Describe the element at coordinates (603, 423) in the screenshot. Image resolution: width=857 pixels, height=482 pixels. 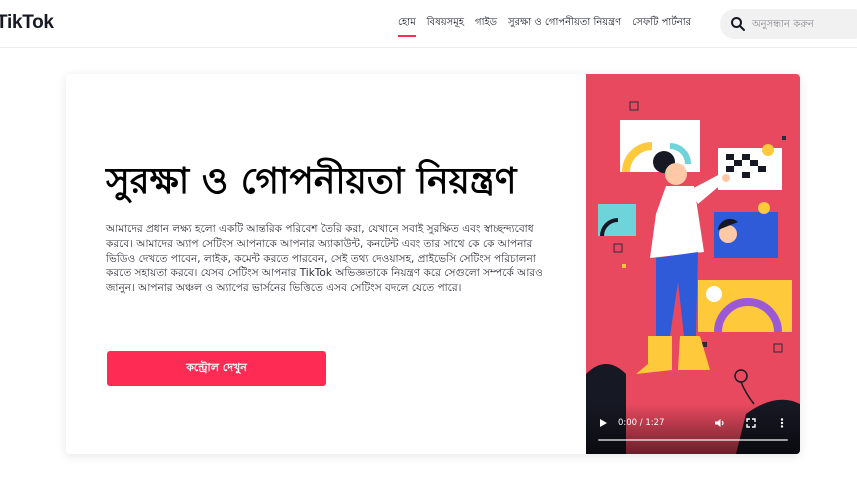
I see `play-icon` at that location.